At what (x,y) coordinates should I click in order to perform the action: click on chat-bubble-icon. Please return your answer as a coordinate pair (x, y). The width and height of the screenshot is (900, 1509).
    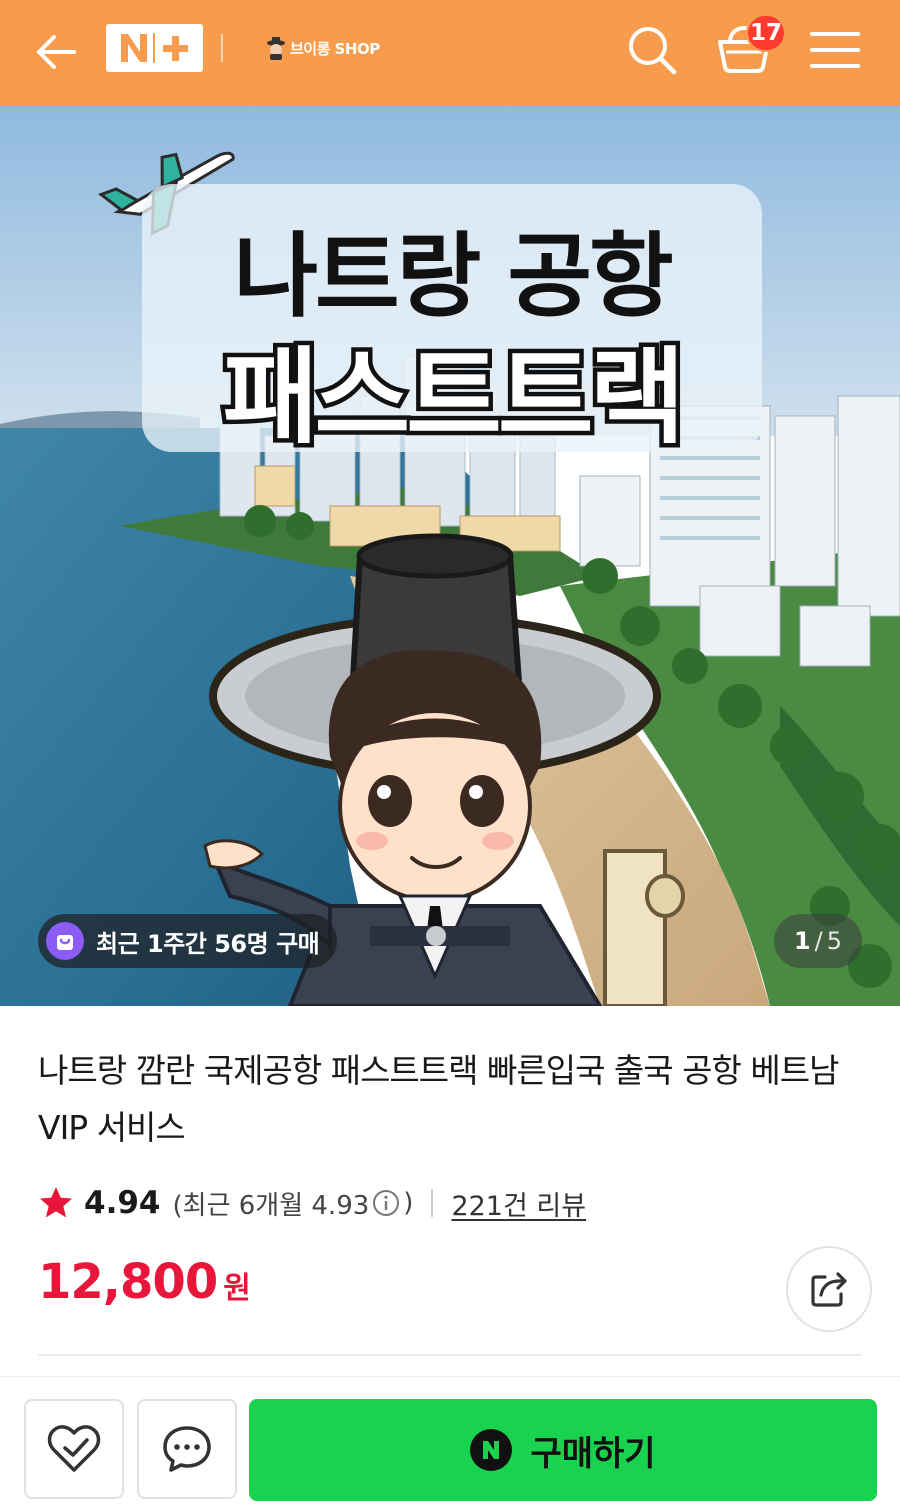
    Looking at the image, I should click on (187, 1449).